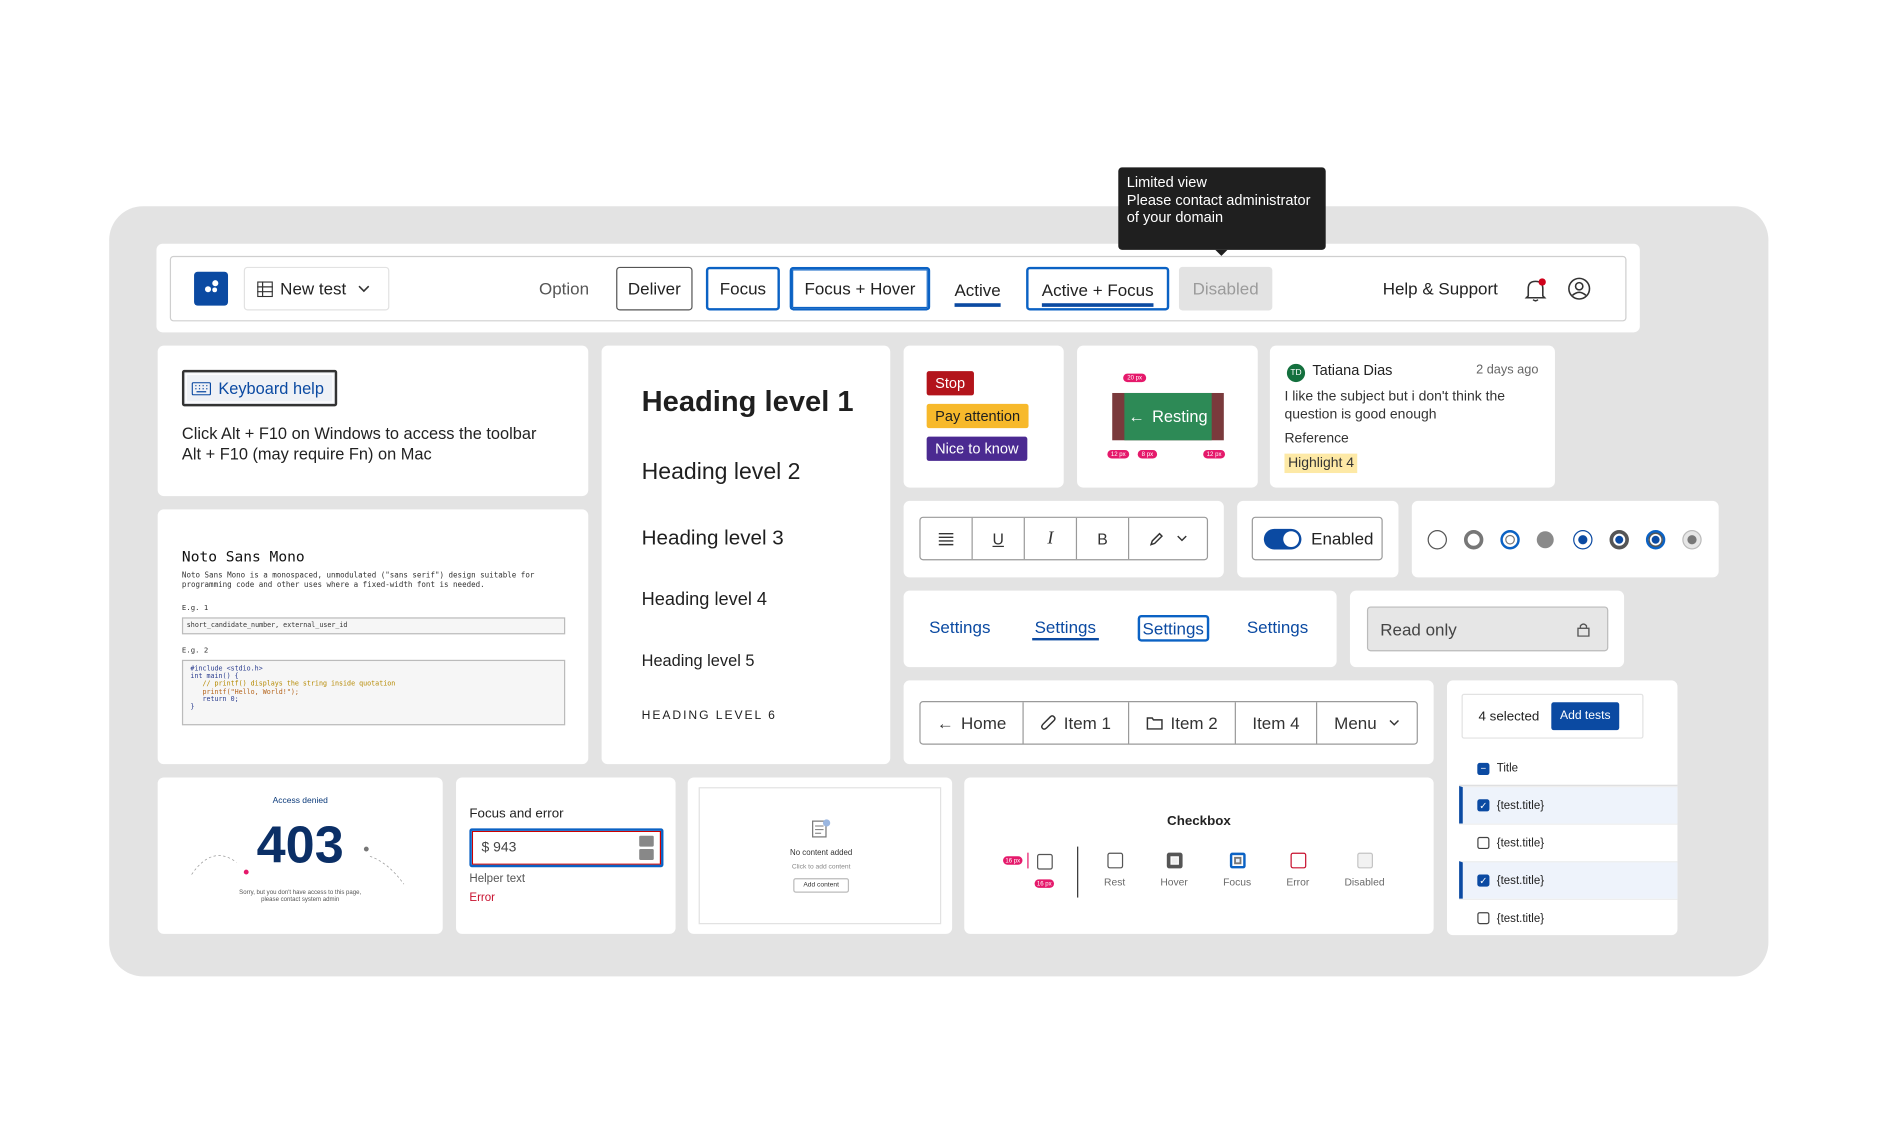 This screenshot has height=1132, width=1880. Describe the element at coordinates (1437, 540) in the screenshot. I see `radio-rest` at that location.